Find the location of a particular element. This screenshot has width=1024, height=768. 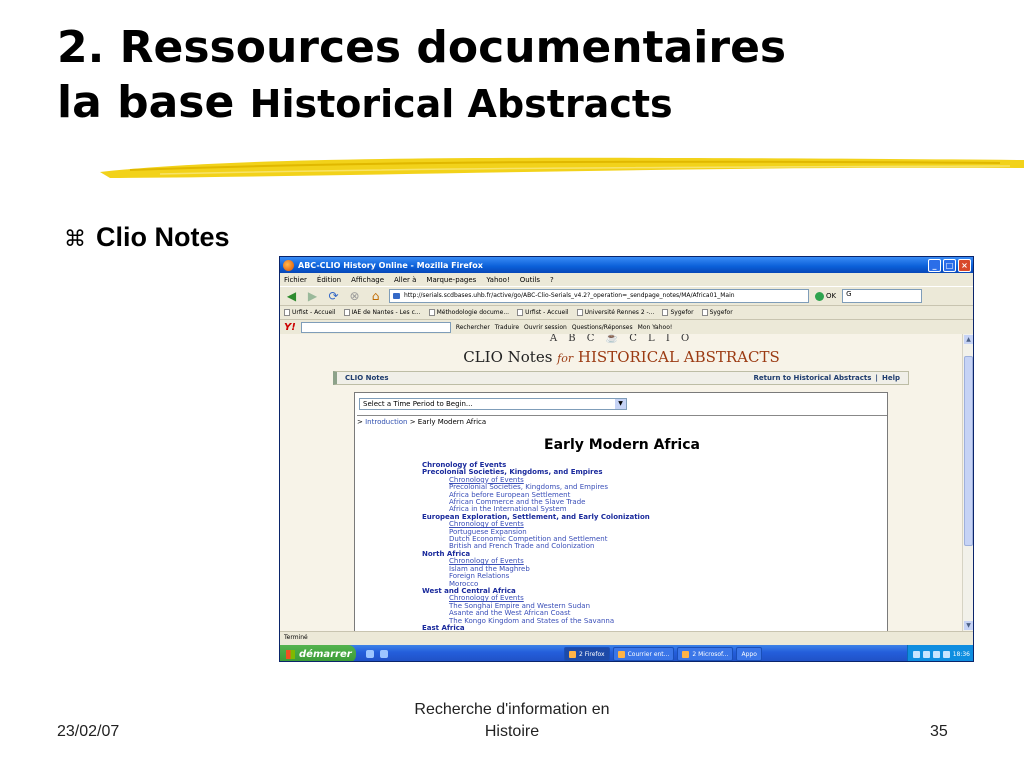

menu-fichier: Fichier is located at coordinates (295, 280).